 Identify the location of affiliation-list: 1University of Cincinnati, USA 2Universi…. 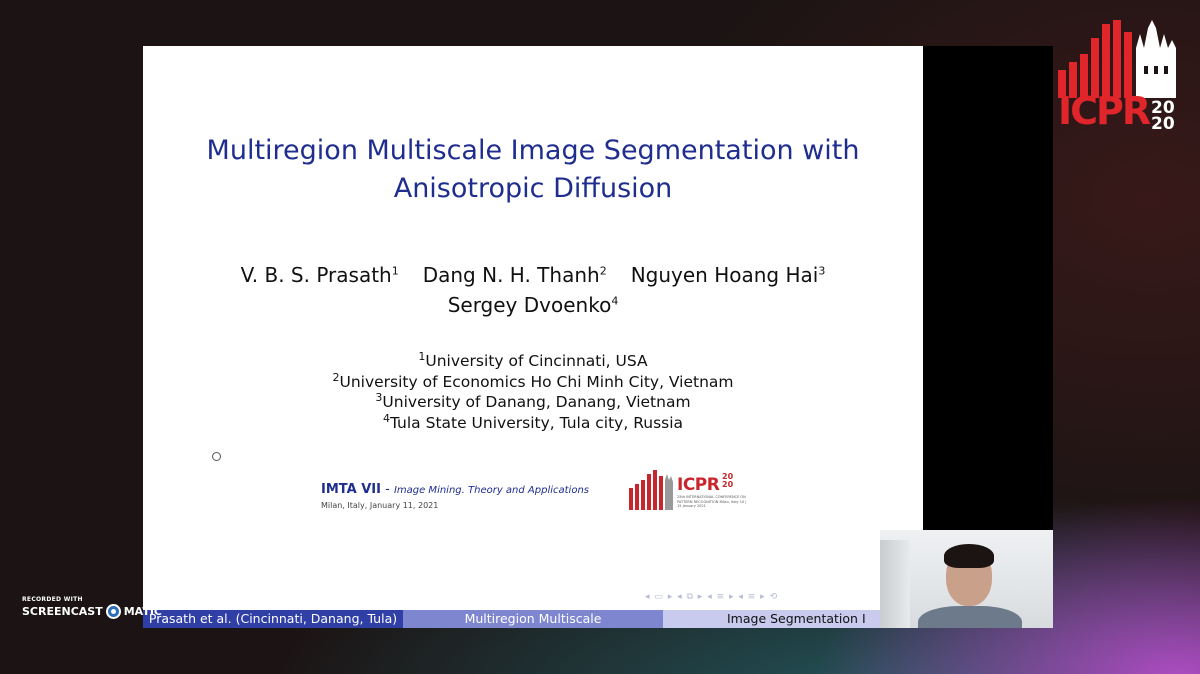
(533, 392).